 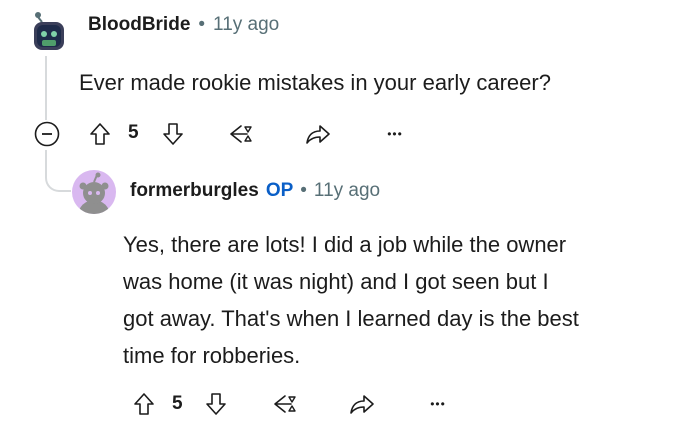 What do you see at coordinates (194, 191) in the screenshot?
I see `reply-username: formerburgles` at bounding box center [194, 191].